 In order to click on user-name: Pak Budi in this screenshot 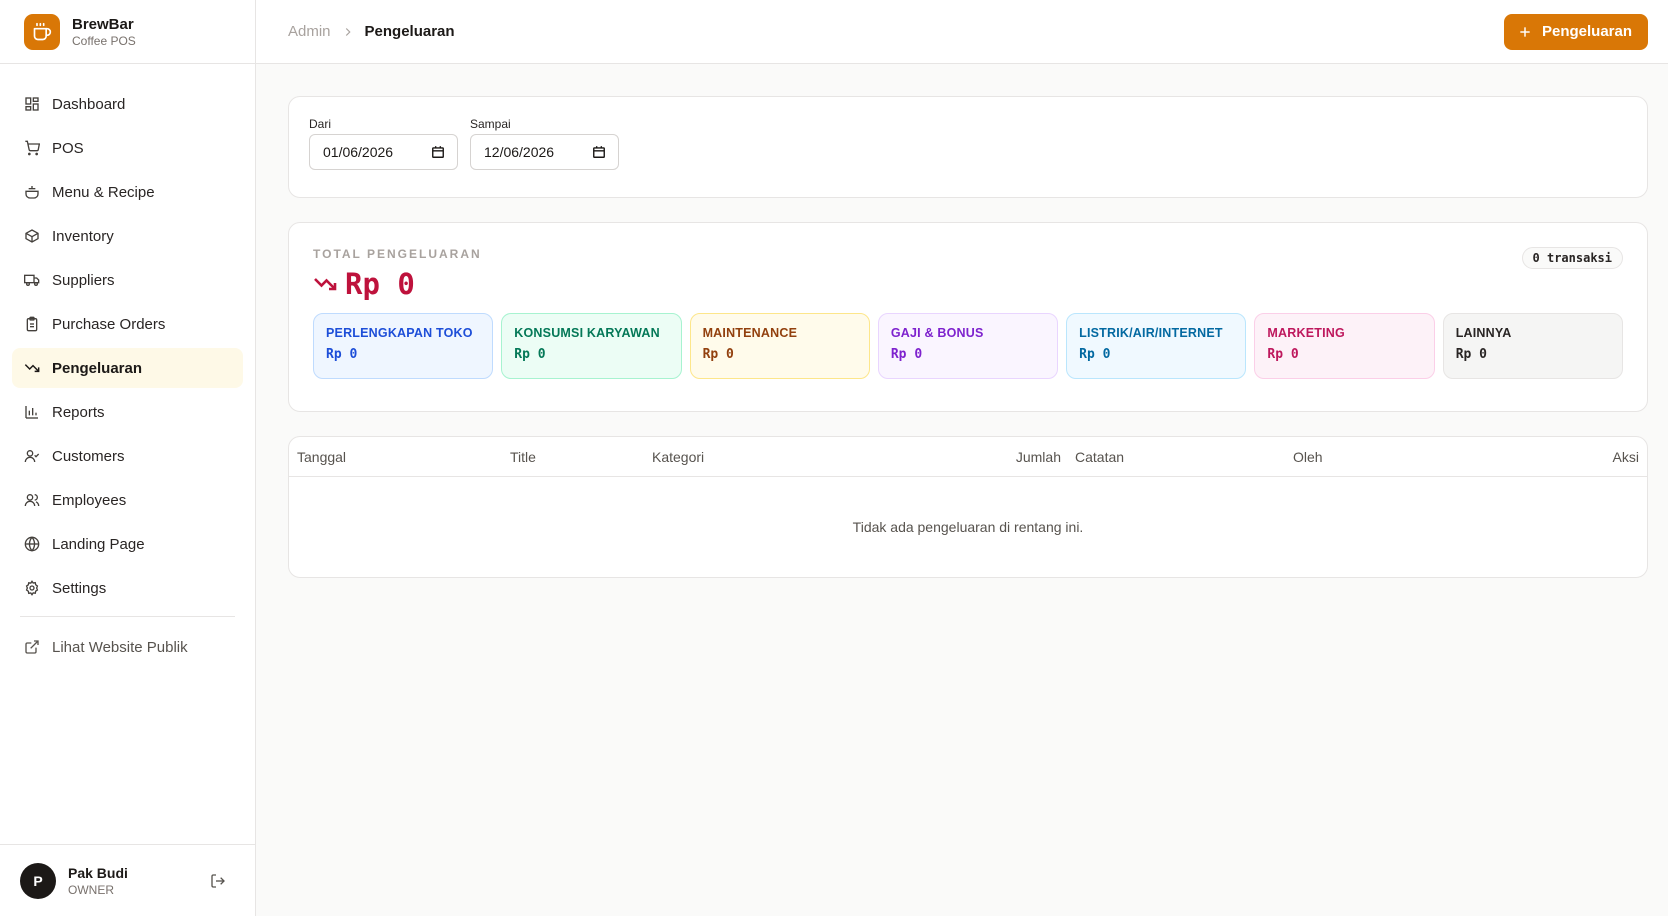, I will do `click(98, 872)`.